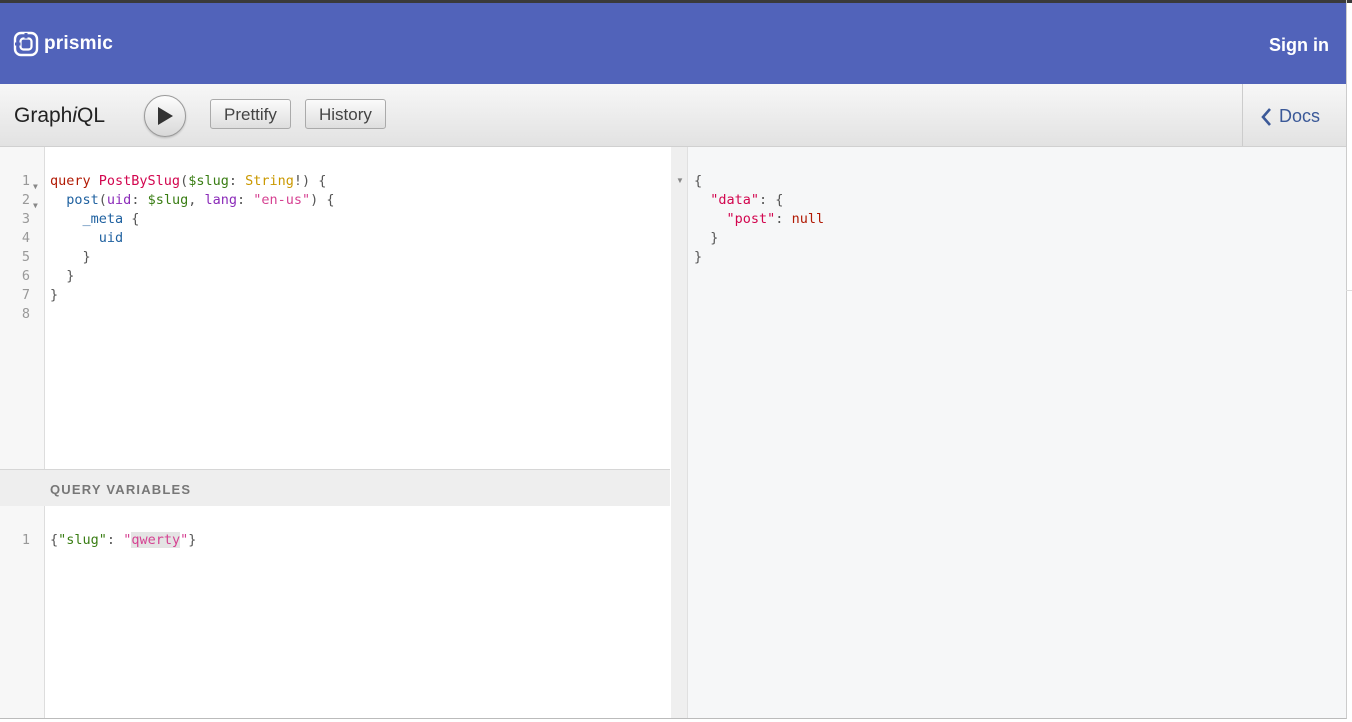 The image size is (1352, 722). I want to click on field-token: post, so click(82, 200).